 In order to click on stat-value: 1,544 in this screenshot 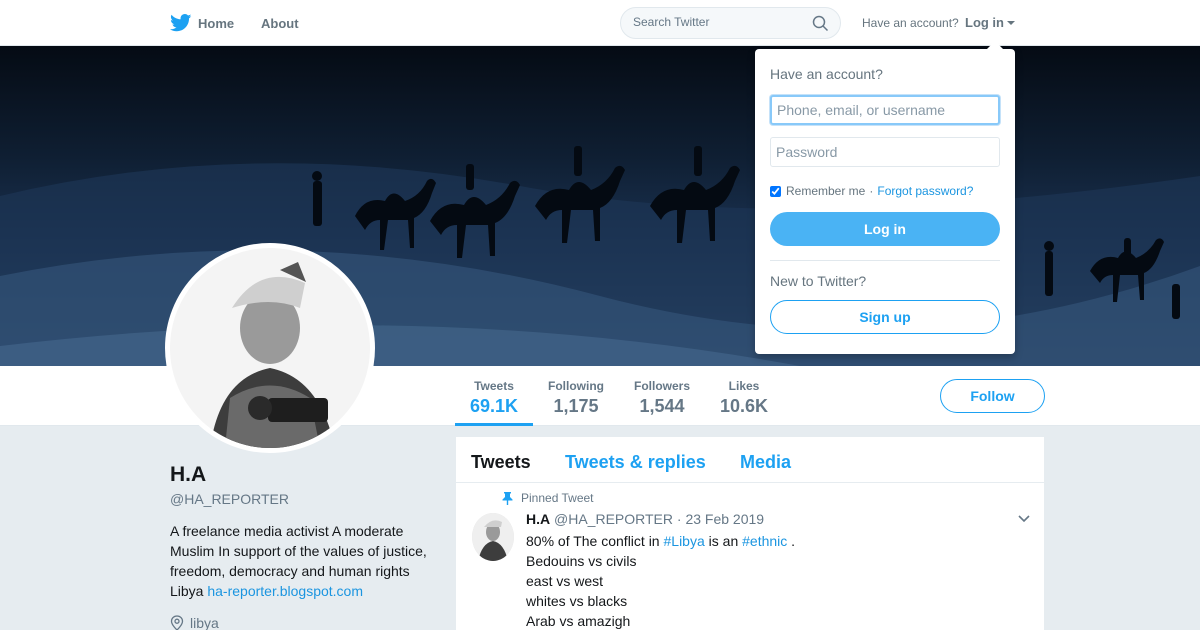, I will do `click(662, 406)`.